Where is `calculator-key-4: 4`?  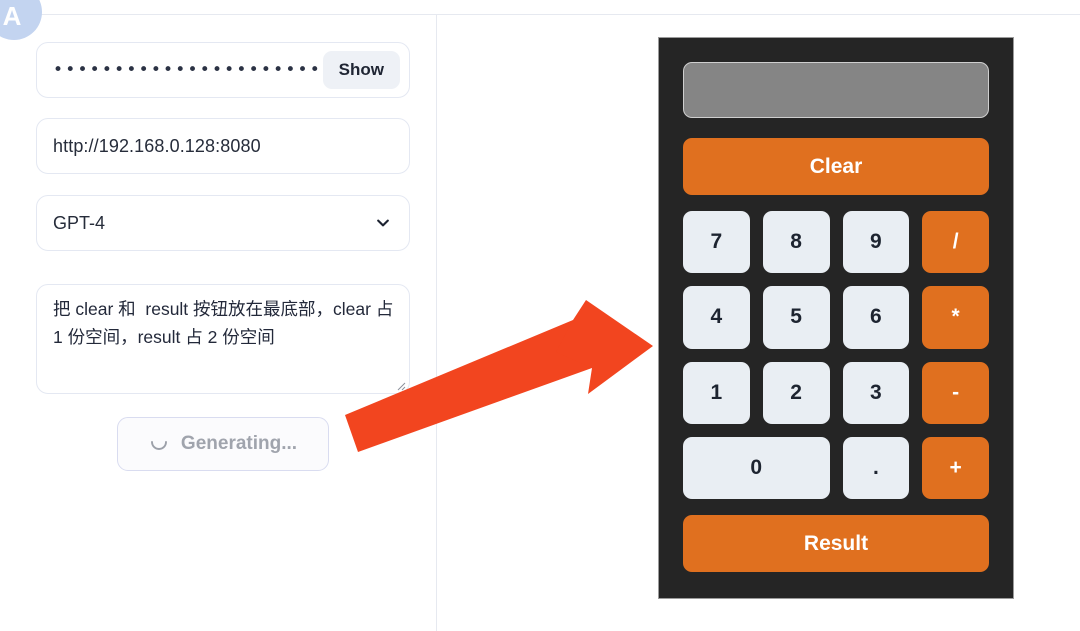
calculator-key-4: 4 is located at coordinates (716, 317).